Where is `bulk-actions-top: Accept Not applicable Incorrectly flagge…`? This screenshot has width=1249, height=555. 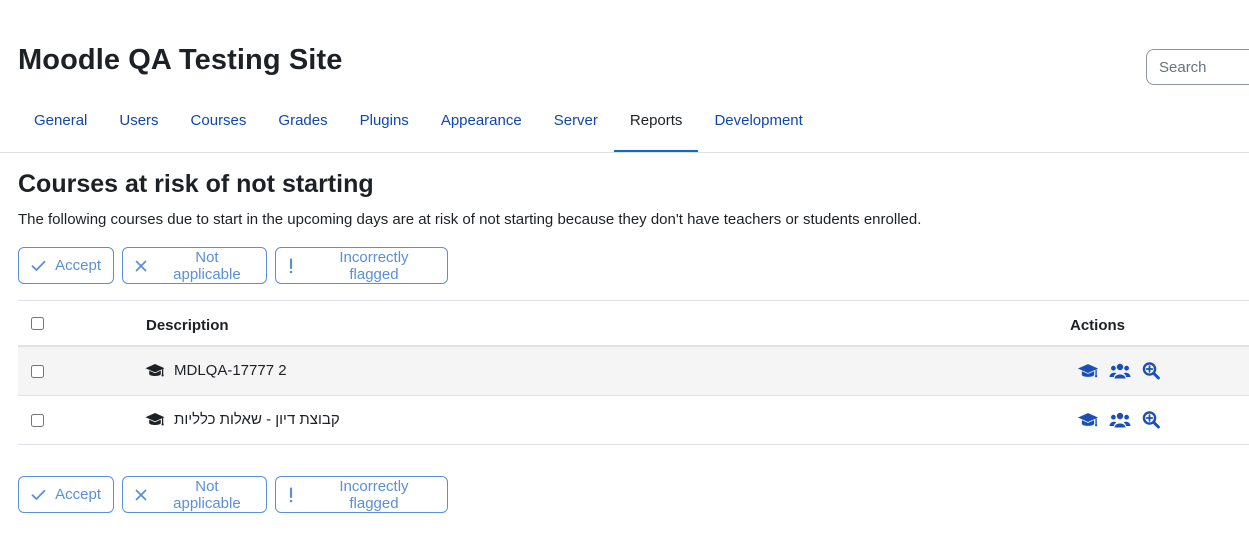 bulk-actions-top: Accept Not applicable Incorrectly flagge… is located at coordinates (233, 265).